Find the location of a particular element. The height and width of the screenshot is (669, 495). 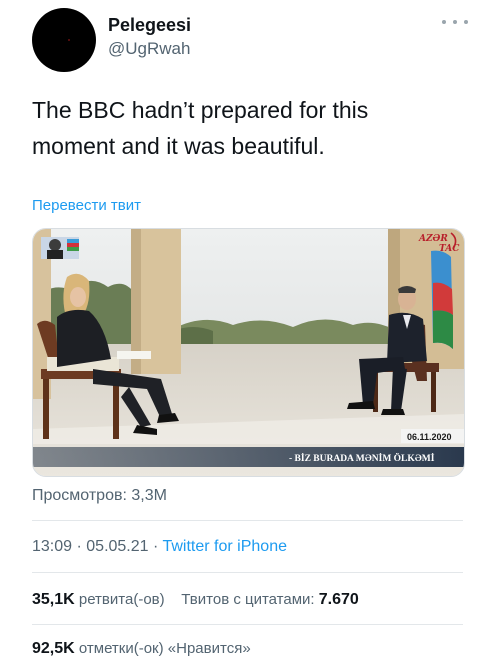

date-caption: 06.11.2020 is located at coordinates (429, 437).